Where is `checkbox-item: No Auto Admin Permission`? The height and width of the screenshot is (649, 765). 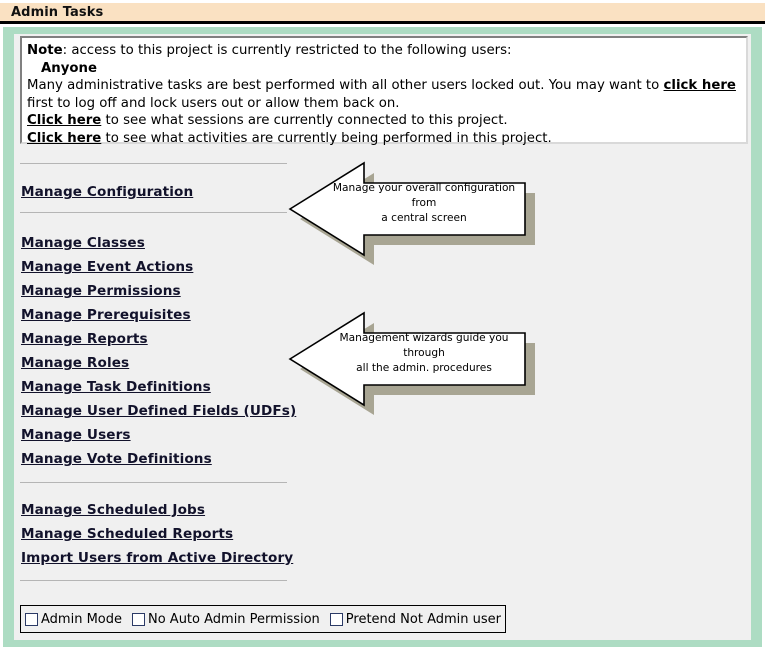
checkbox-item: No Auto Admin Permission is located at coordinates (225, 619).